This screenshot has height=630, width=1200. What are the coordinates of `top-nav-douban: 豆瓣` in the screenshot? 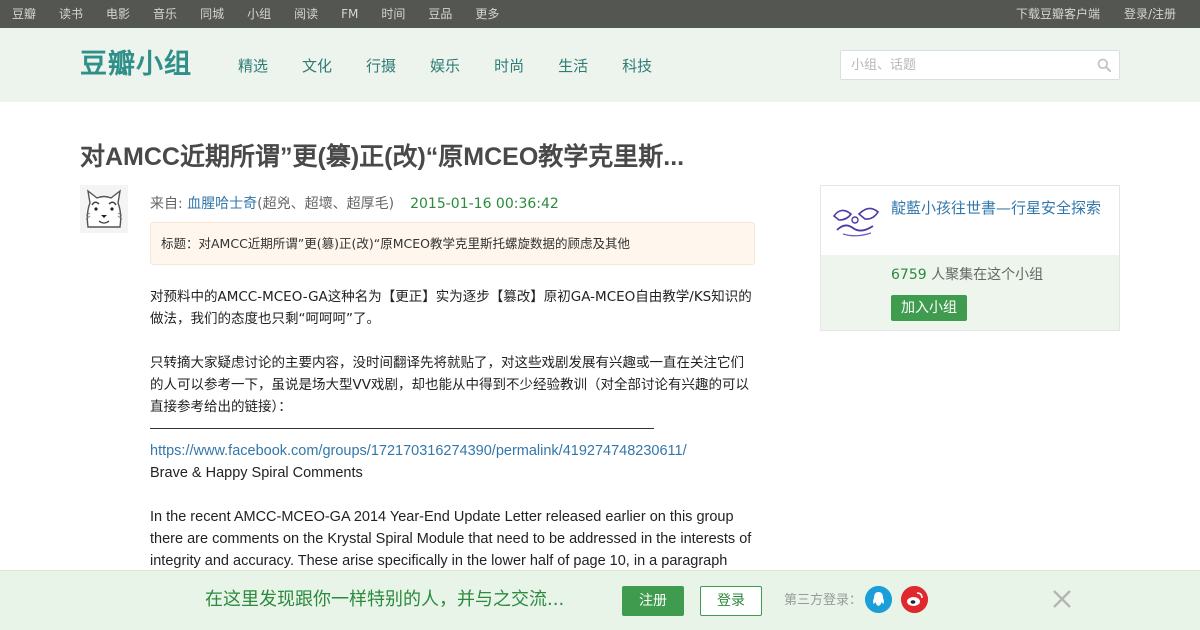 It's located at (24, 14).